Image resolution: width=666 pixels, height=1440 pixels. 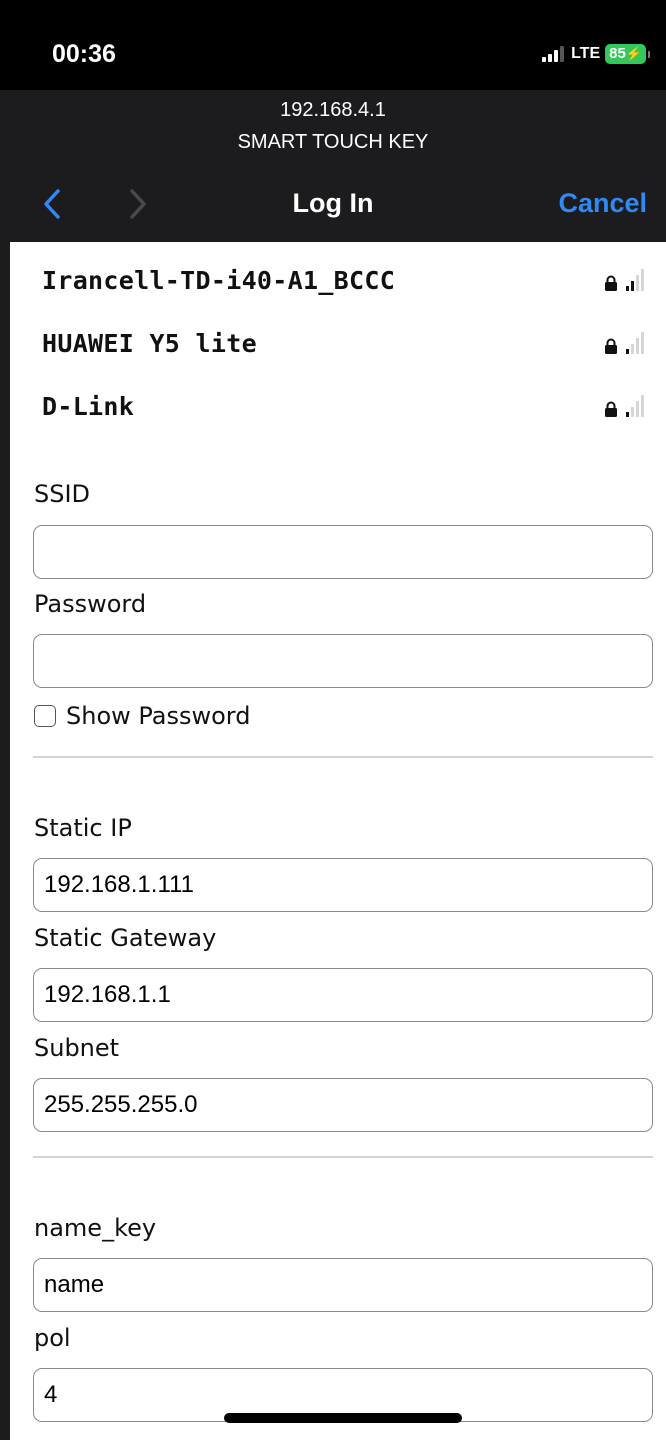 I want to click on network-name: Irancell-TD-i40-A1_BCCC, so click(x=219, y=280).